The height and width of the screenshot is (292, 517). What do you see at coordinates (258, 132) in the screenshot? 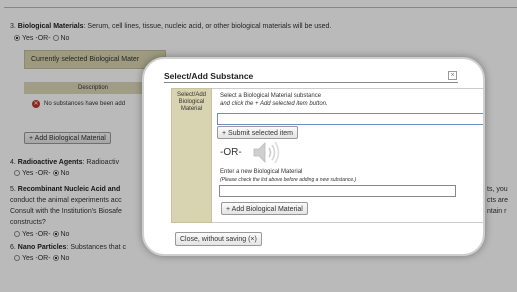
I see `submit-selected-item-button: + Submit selected item` at bounding box center [258, 132].